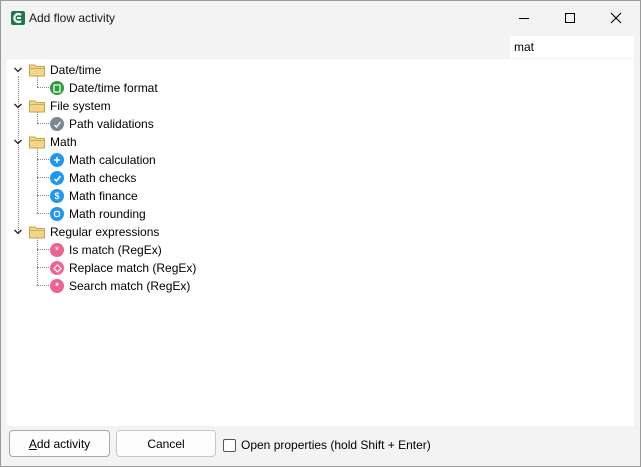 Image resolution: width=641 pixels, height=467 pixels. I want to click on tree-item-date-time-format: Date/time format, so click(104, 88).